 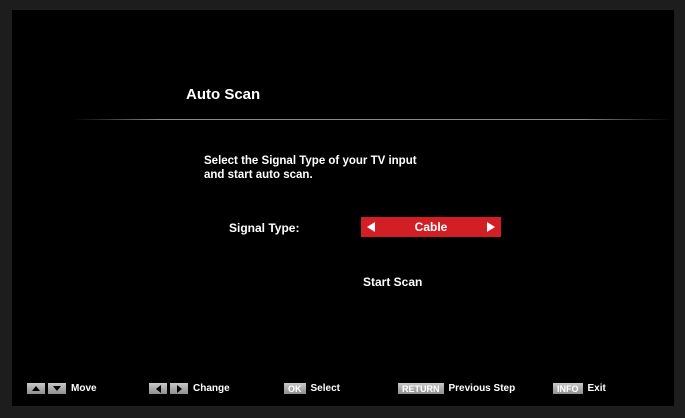 I want to click on down-key-icon, so click(x=57, y=388).